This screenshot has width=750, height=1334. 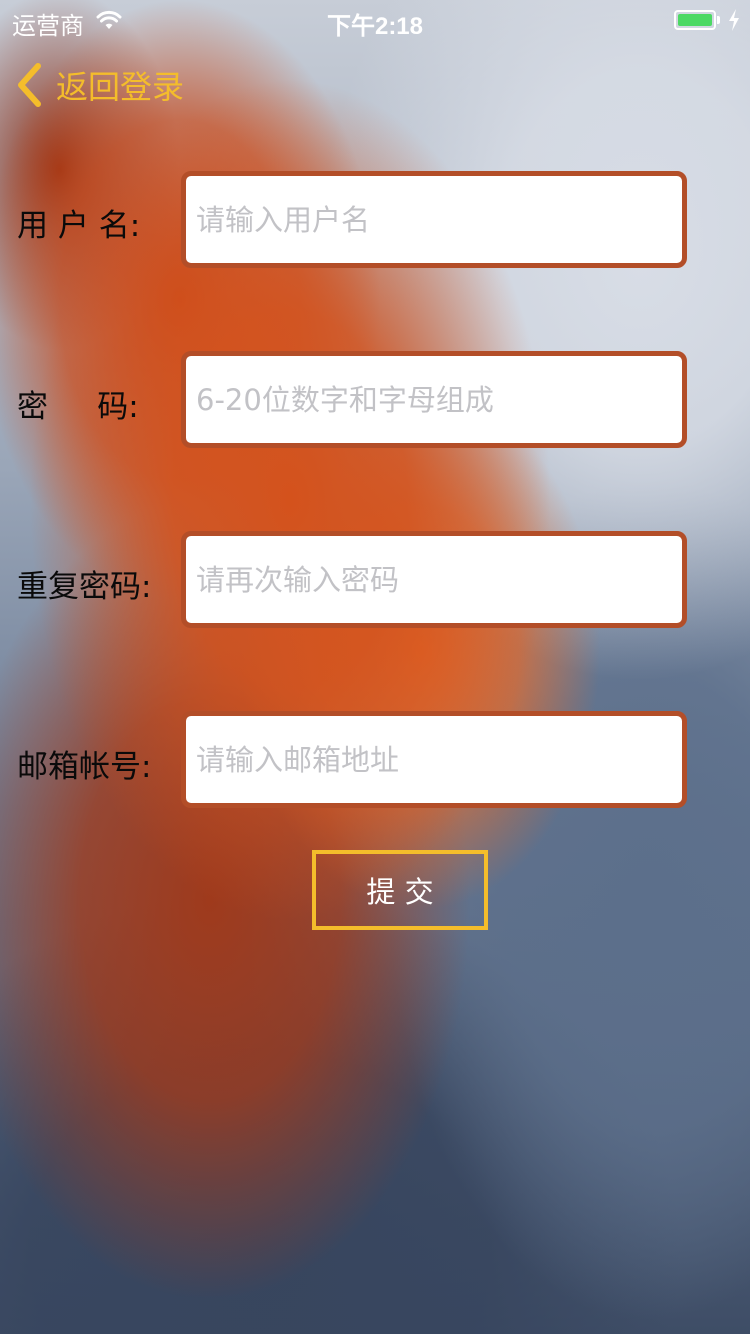 What do you see at coordinates (734, 20) in the screenshot?
I see `charging-bolt-icon` at bounding box center [734, 20].